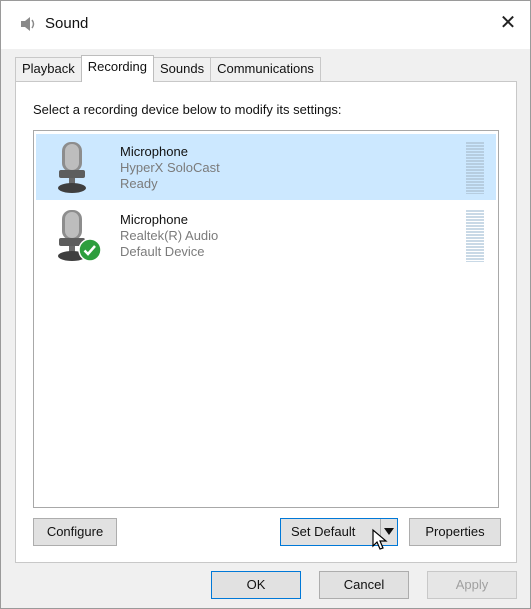 This screenshot has height=609, width=531. Describe the element at coordinates (90, 250) in the screenshot. I see `green-check-icon` at that location.